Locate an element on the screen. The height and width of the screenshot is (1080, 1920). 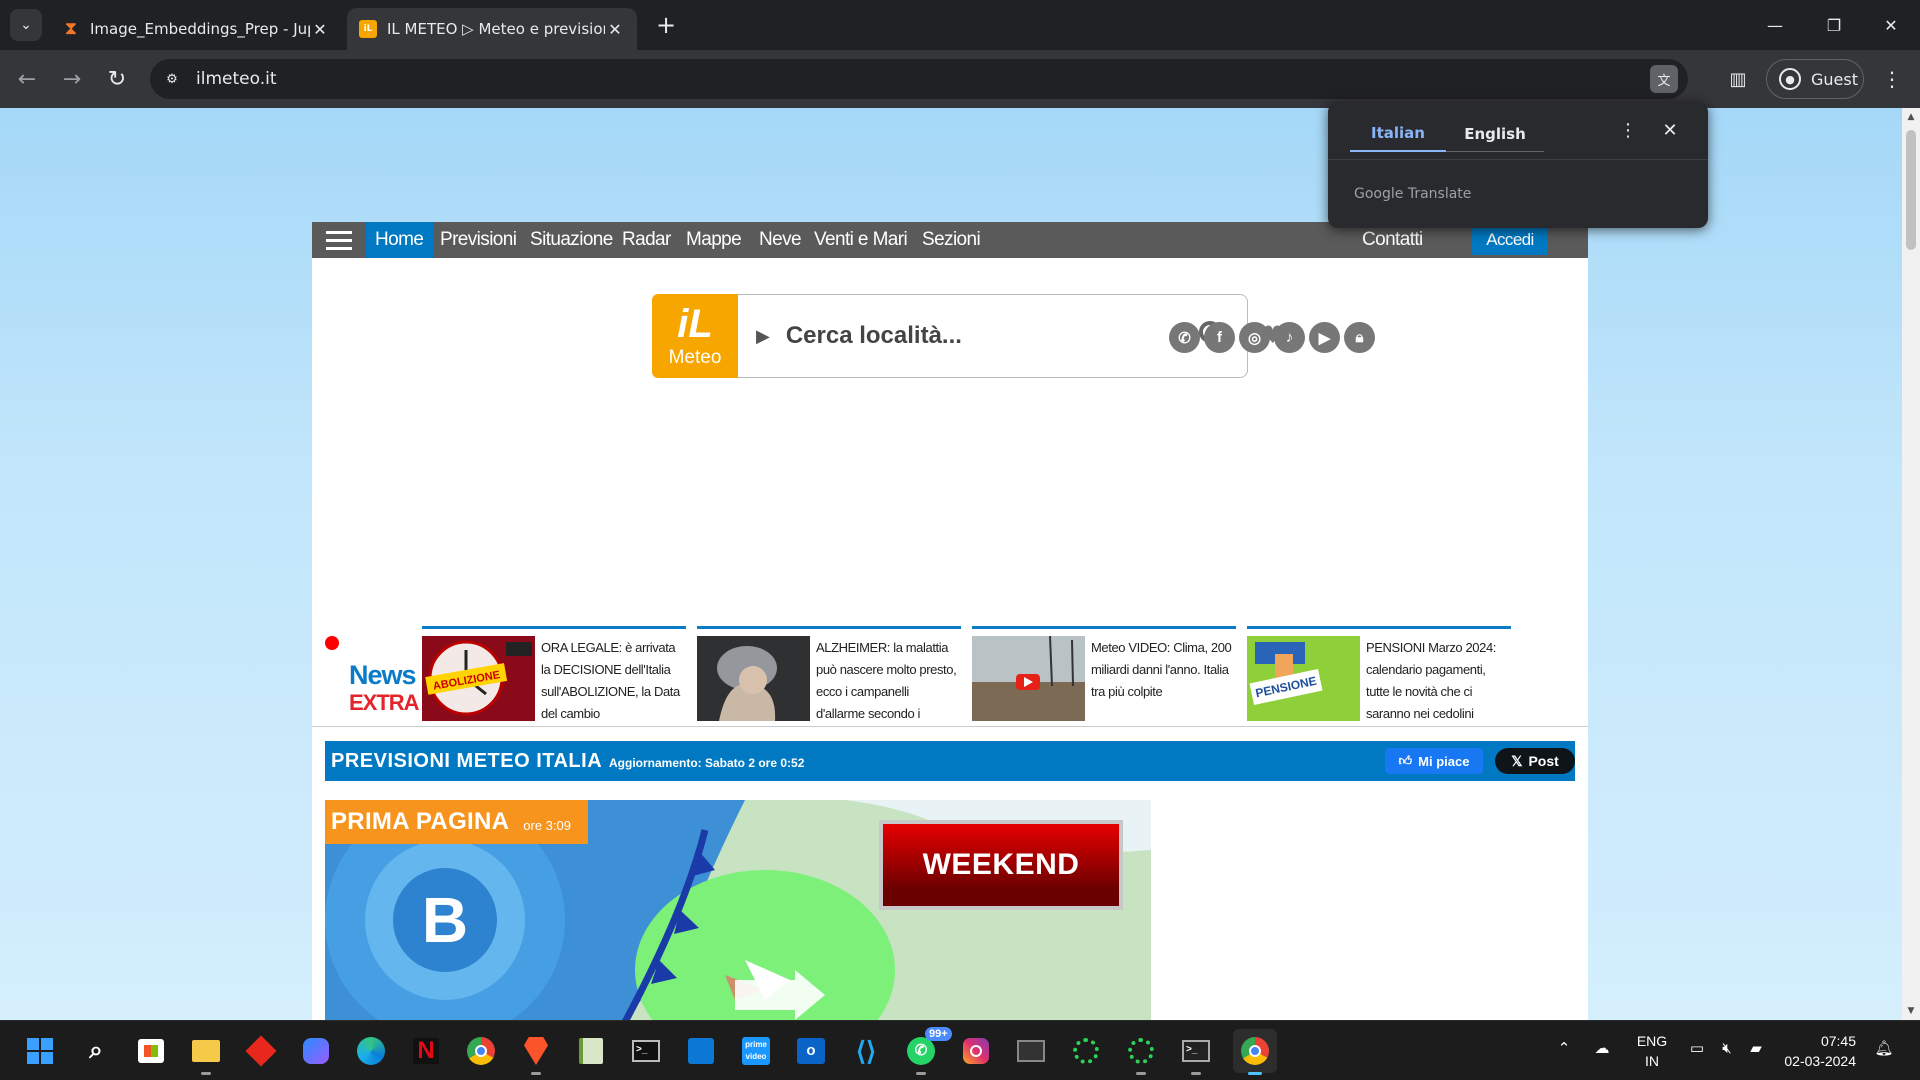
translate-tab-source: Italian is located at coordinates (1398, 134).